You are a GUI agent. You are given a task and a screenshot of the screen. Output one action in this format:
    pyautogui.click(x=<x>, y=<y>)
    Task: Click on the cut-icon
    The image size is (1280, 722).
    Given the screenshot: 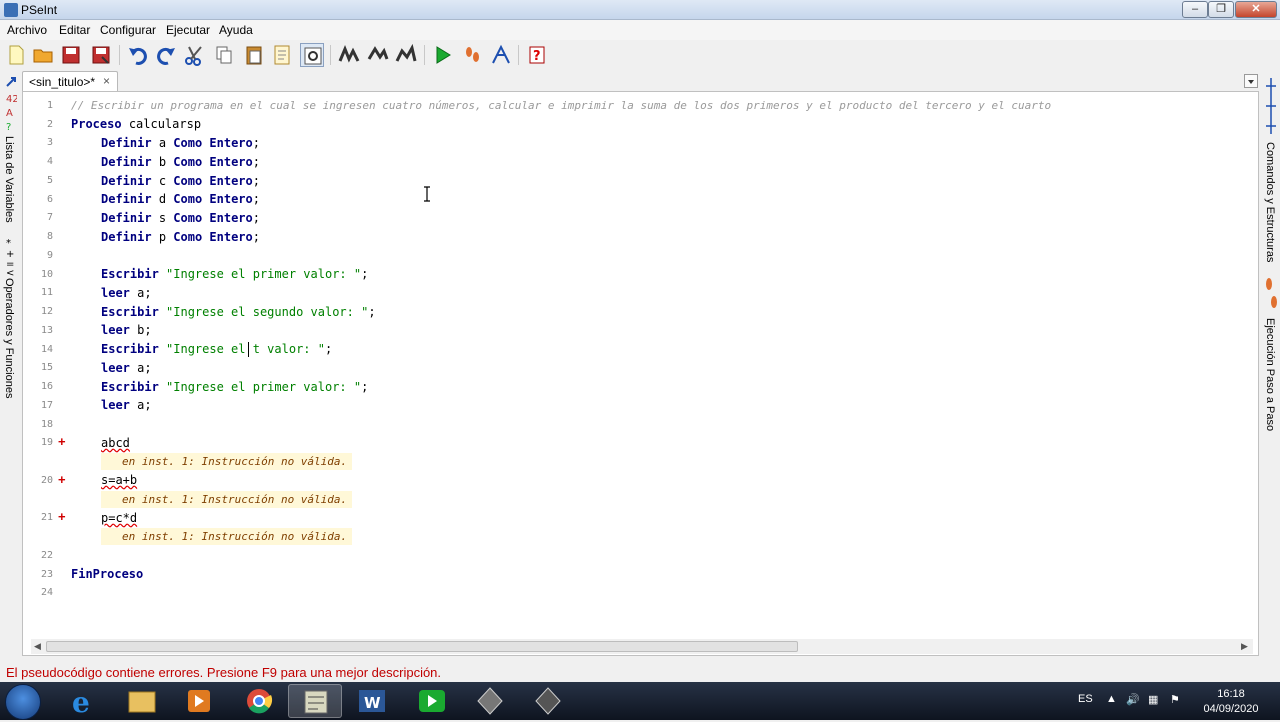 What is the action you would take?
    pyautogui.click(x=194, y=55)
    